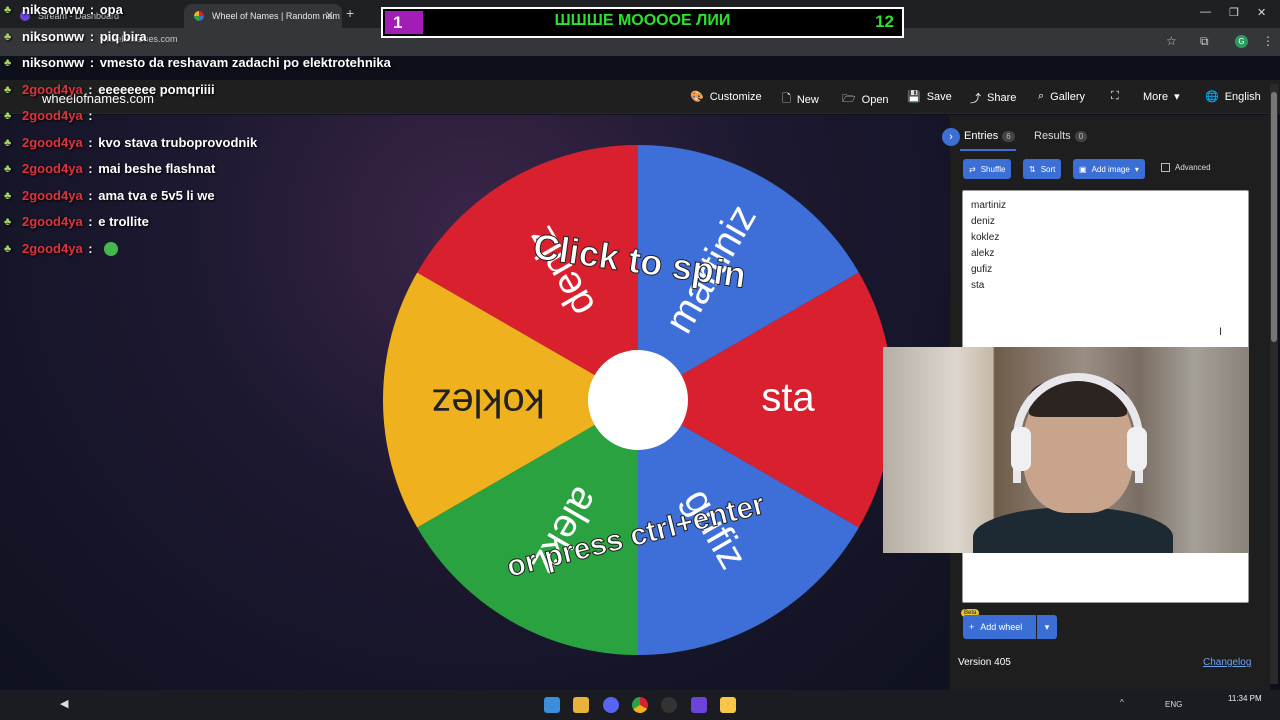 This screenshot has height=720, width=1280. I want to click on start-icon, so click(552, 705).